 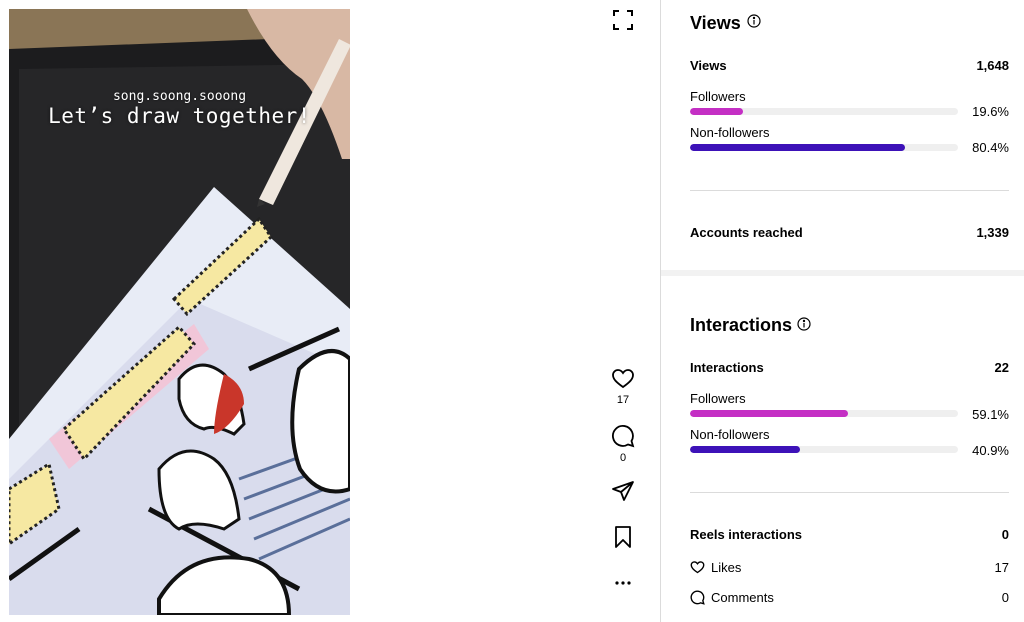 What do you see at coordinates (715, 23) in the screenshot?
I see `views-title: Views` at bounding box center [715, 23].